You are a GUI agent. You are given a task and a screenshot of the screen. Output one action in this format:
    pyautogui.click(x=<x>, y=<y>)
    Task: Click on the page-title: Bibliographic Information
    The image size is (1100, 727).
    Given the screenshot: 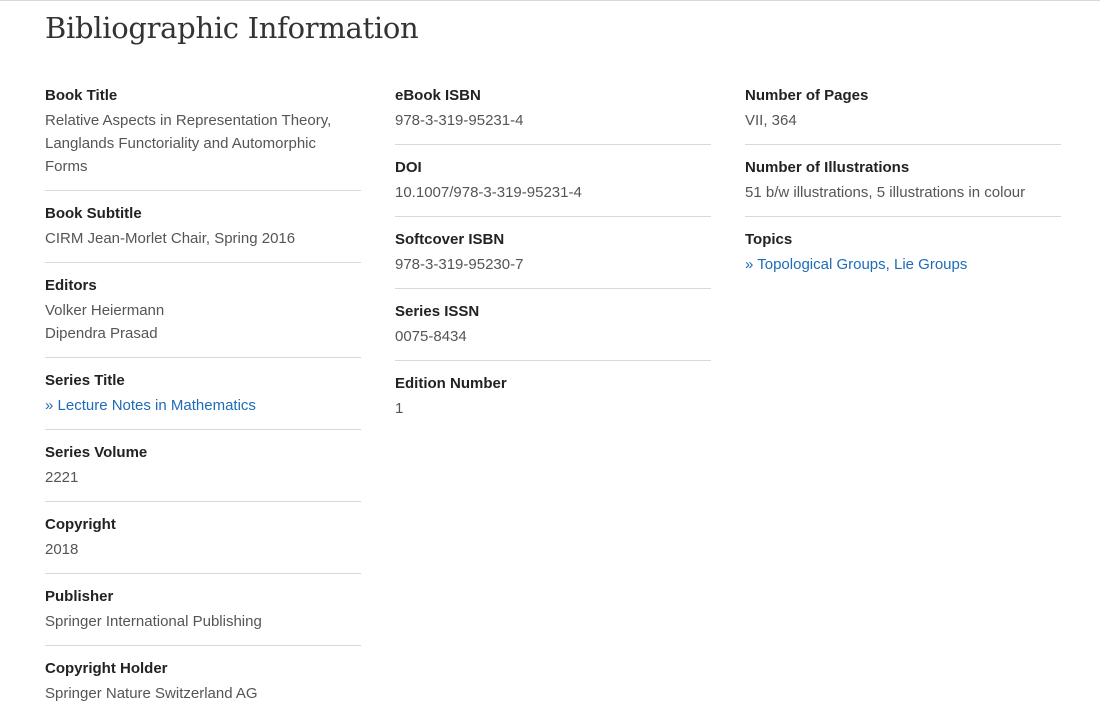 What is the action you would take?
    pyautogui.click(x=232, y=28)
    